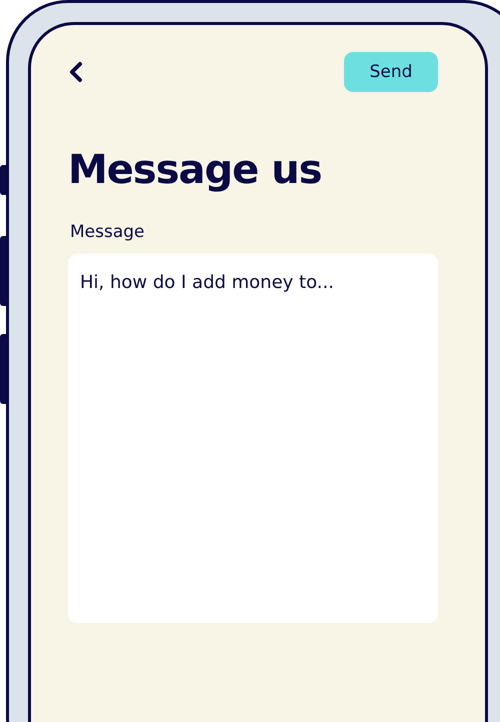 The height and width of the screenshot is (722, 500). Describe the element at coordinates (108, 232) in the screenshot. I see `field-label: Message` at that location.